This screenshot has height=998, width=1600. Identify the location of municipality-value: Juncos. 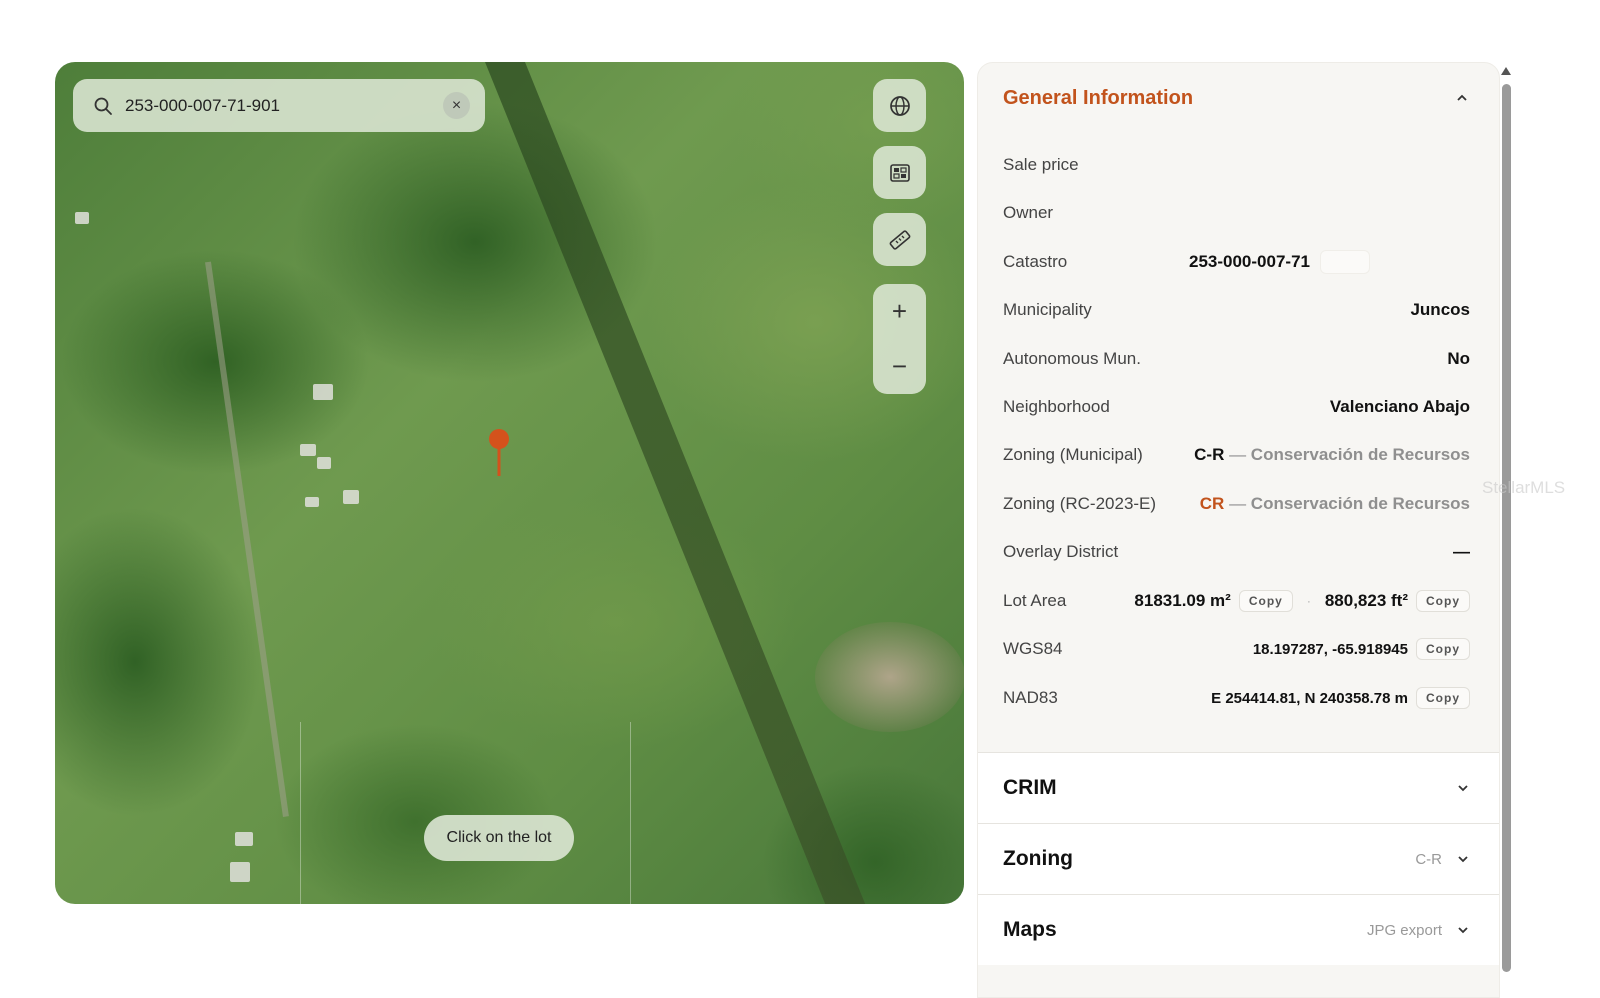
(1440, 309).